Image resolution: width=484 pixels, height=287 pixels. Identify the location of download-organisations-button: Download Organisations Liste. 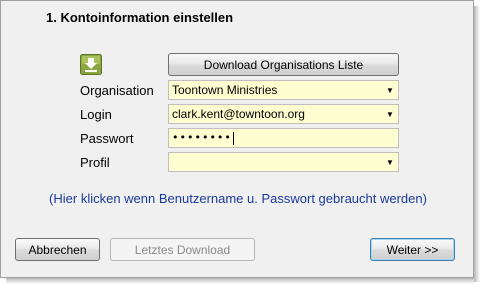
(283, 64).